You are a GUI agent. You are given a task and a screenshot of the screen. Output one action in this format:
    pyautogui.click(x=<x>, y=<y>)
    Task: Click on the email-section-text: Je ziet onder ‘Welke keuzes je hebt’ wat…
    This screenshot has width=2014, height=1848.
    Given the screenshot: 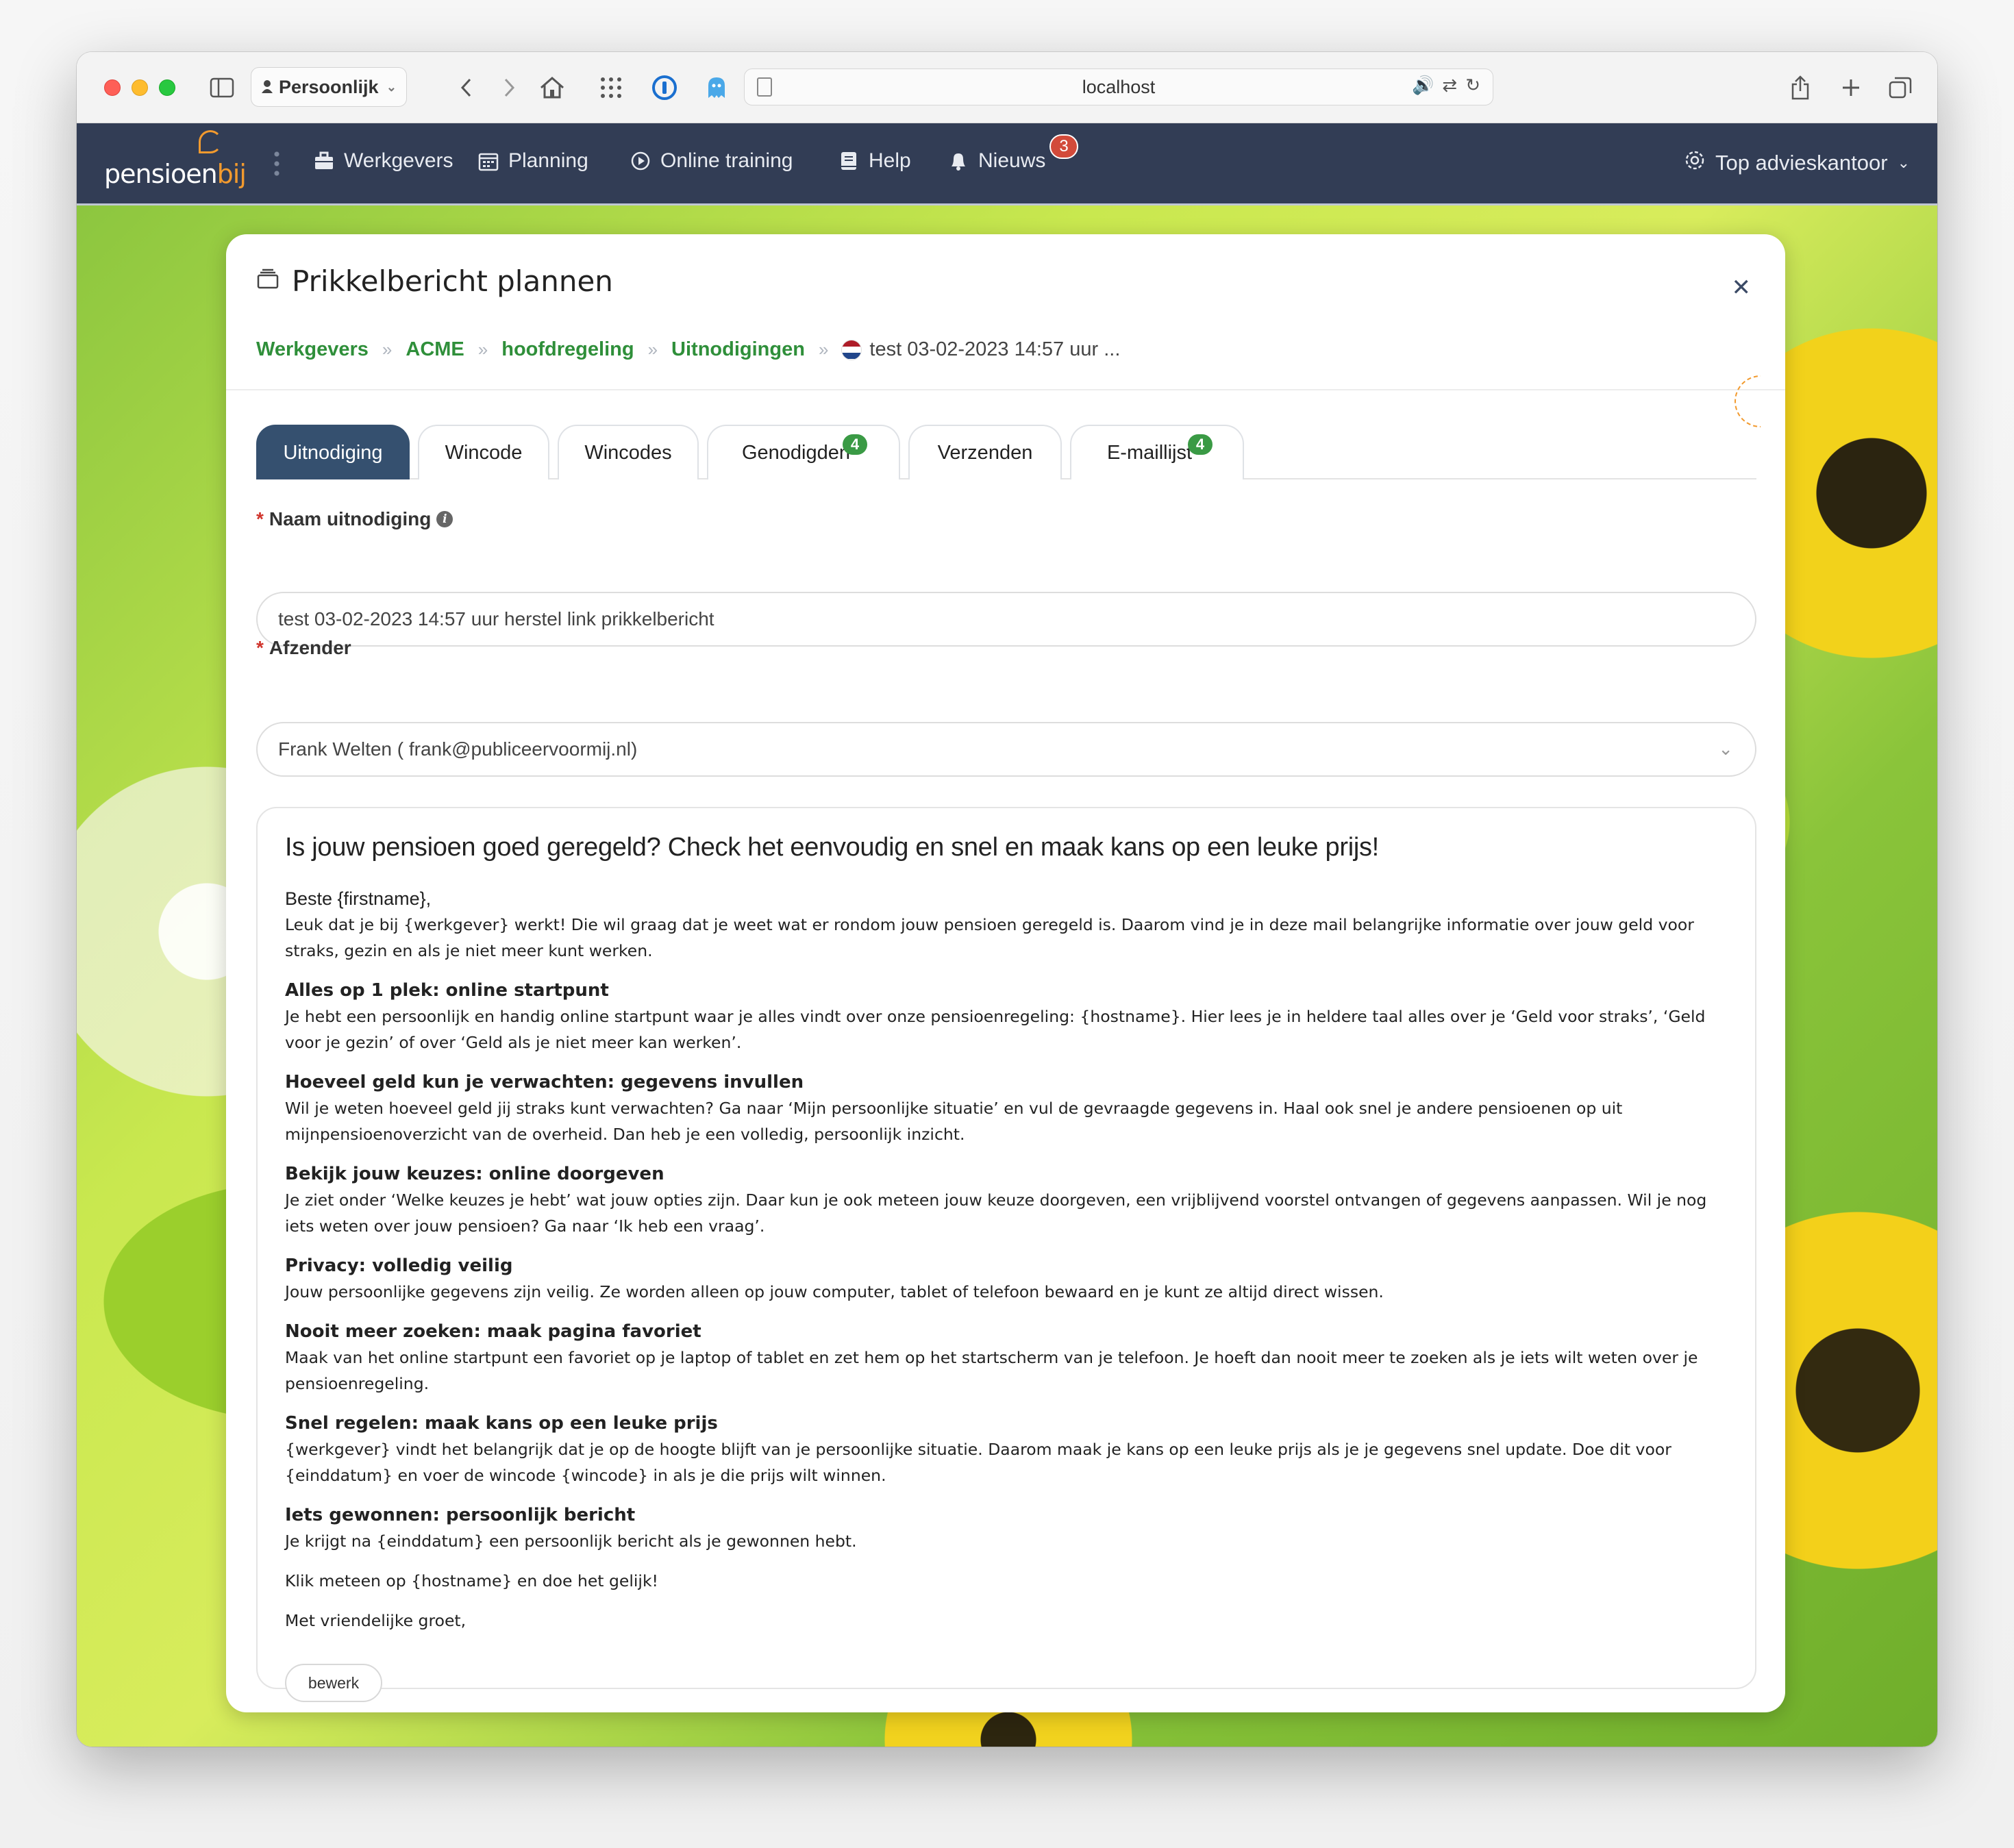 What is the action you would take?
    pyautogui.click(x=996, y=1213)
    